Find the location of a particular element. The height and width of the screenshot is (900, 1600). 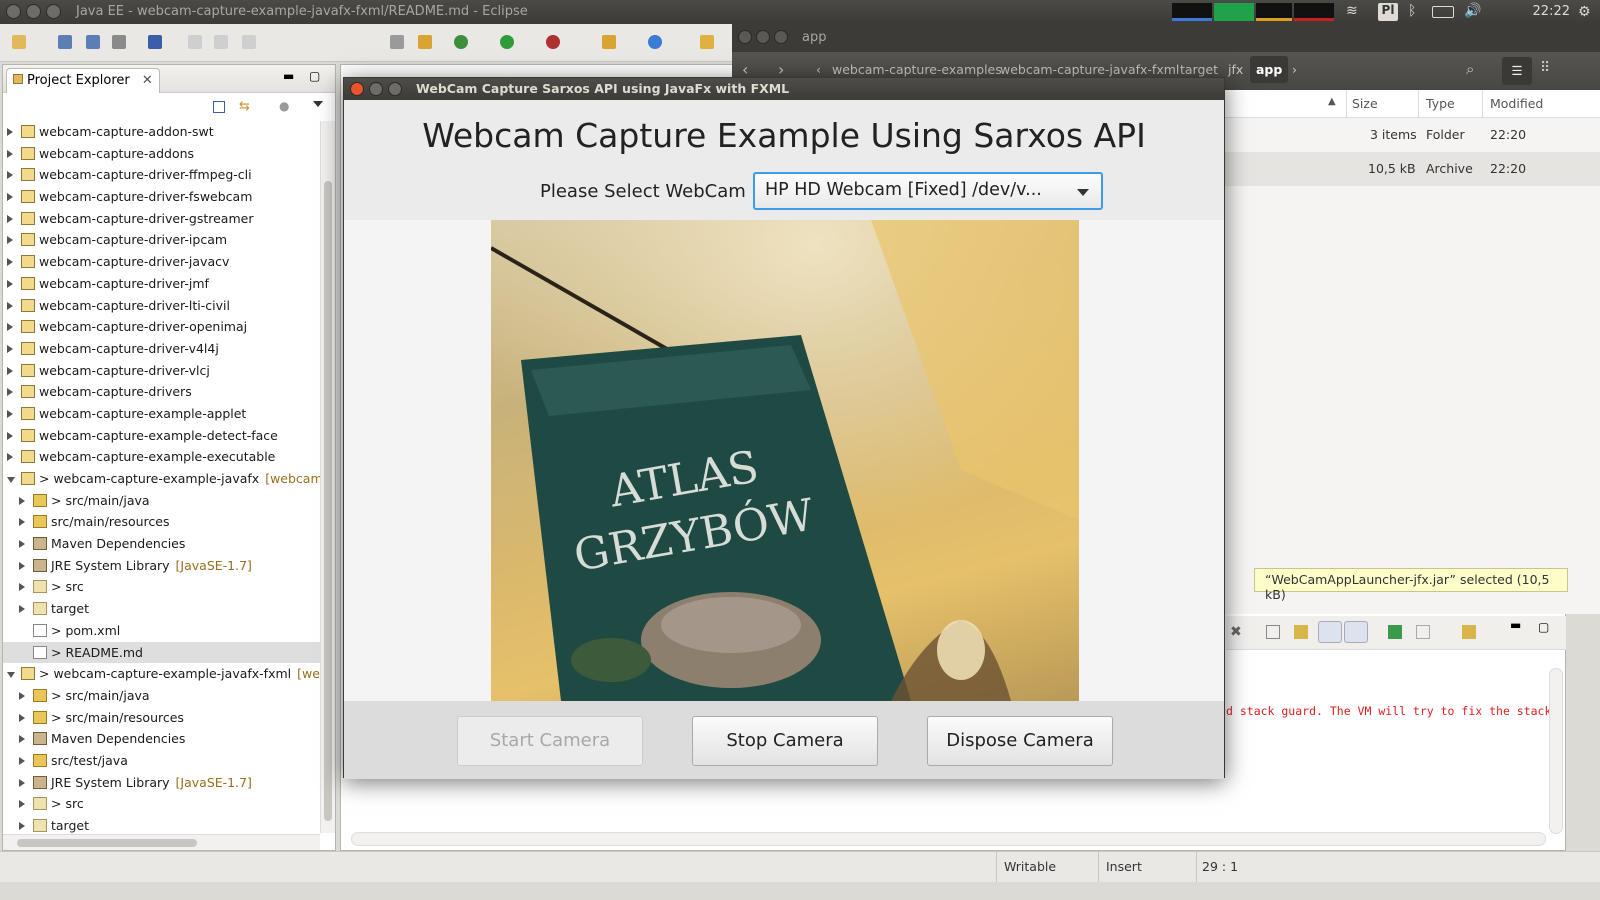

tree-item: webcam-capture-driver-gstreamer is located at coordinates (162, 219).